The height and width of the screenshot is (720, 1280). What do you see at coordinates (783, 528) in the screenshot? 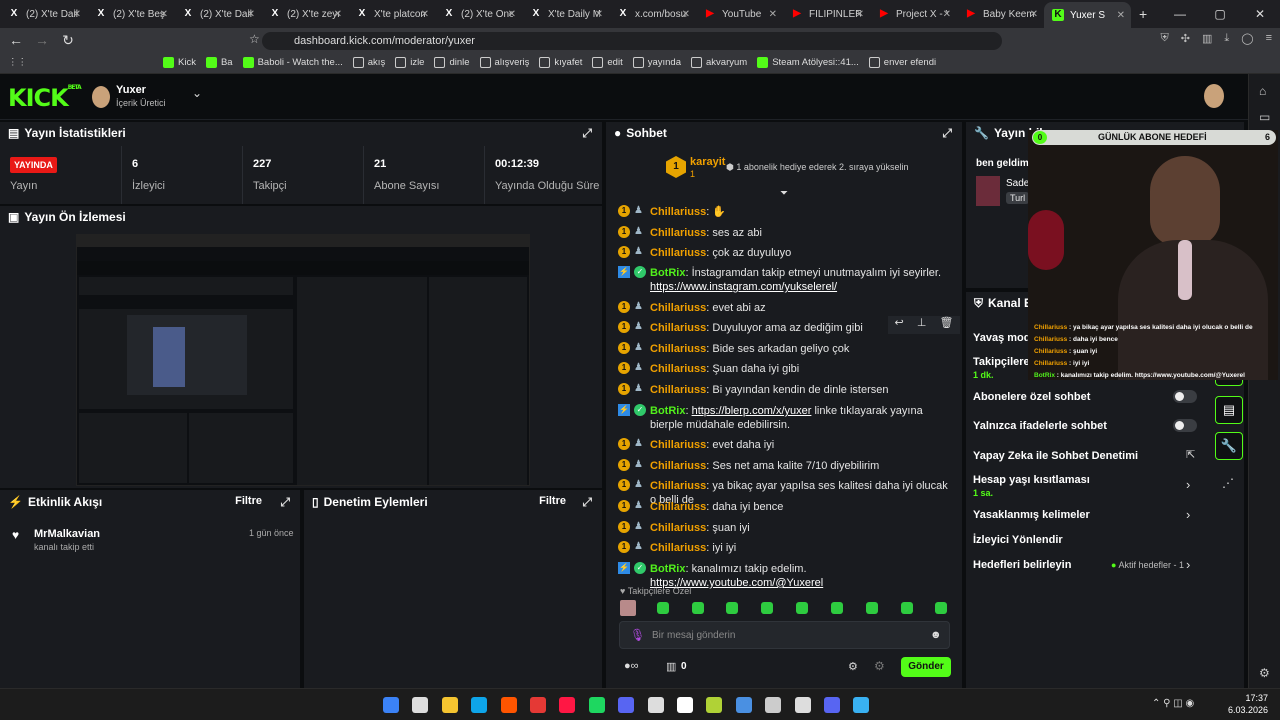
I see `chat-message: 1 ♟ Chillariuss: şuan iyi` at bounding box center [783, 528].